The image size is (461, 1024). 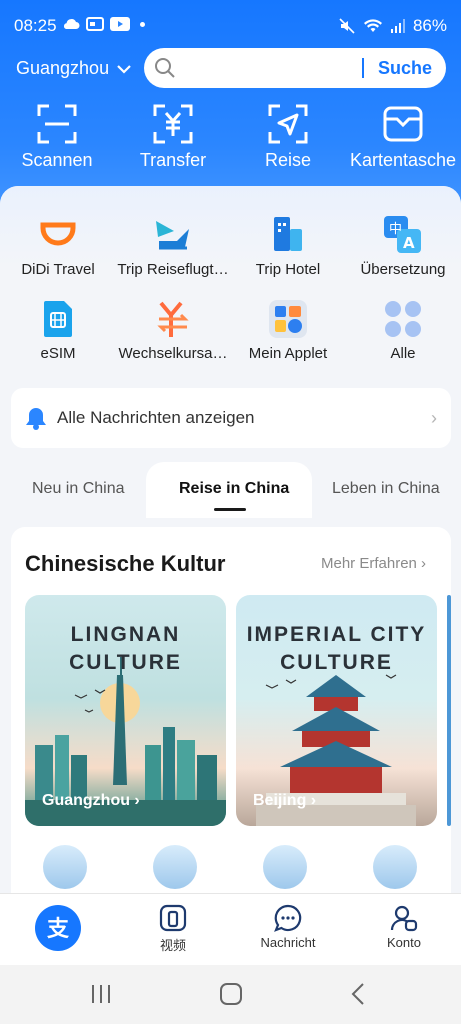 I want to click on plane-ticket-icon, so click(x=173, y=235).